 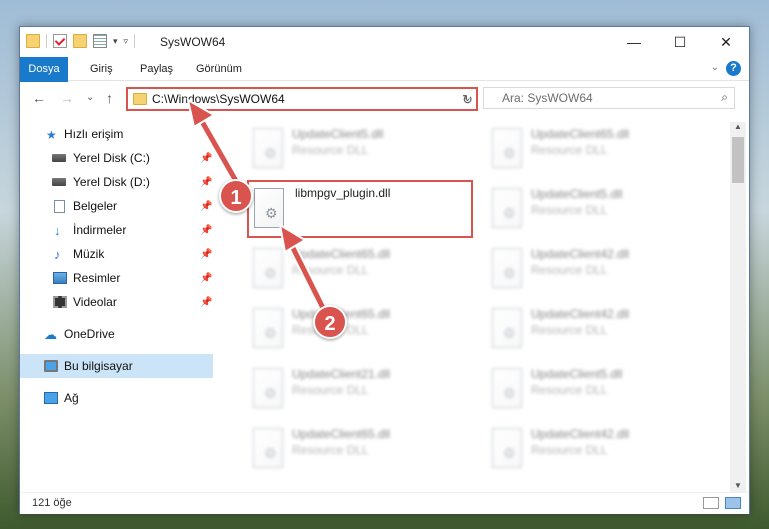 What do you see at coordinates (116, 334) in the screenshot?
I see `sidebar-item-onedrive: ☁ OneDrive` at bounding box center [116, 334].